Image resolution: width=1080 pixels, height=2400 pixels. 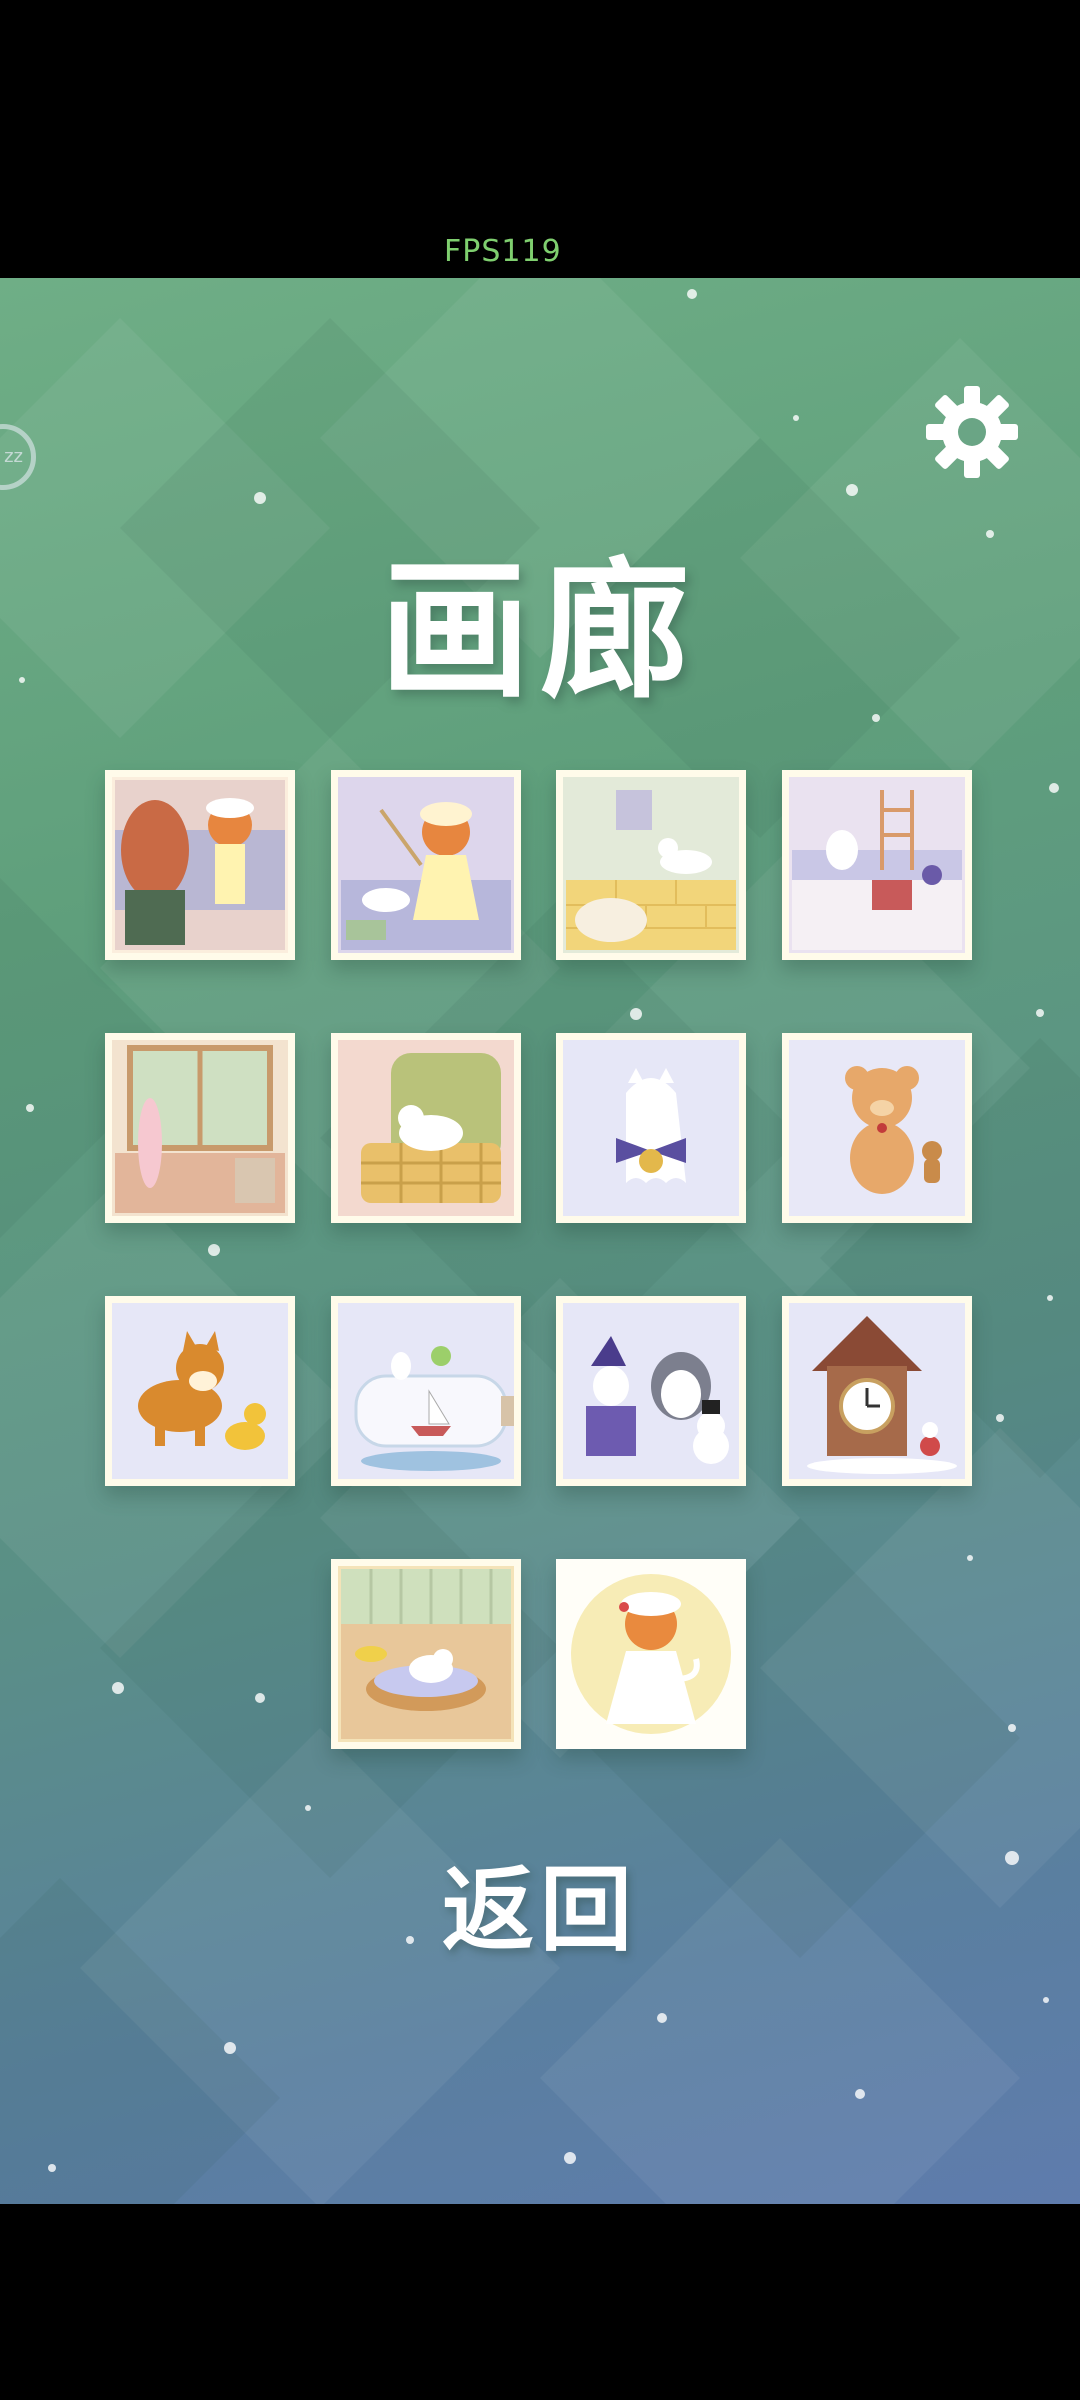 I want to click on gallery-tile-cat-bed, so click(x=426, y=1654).